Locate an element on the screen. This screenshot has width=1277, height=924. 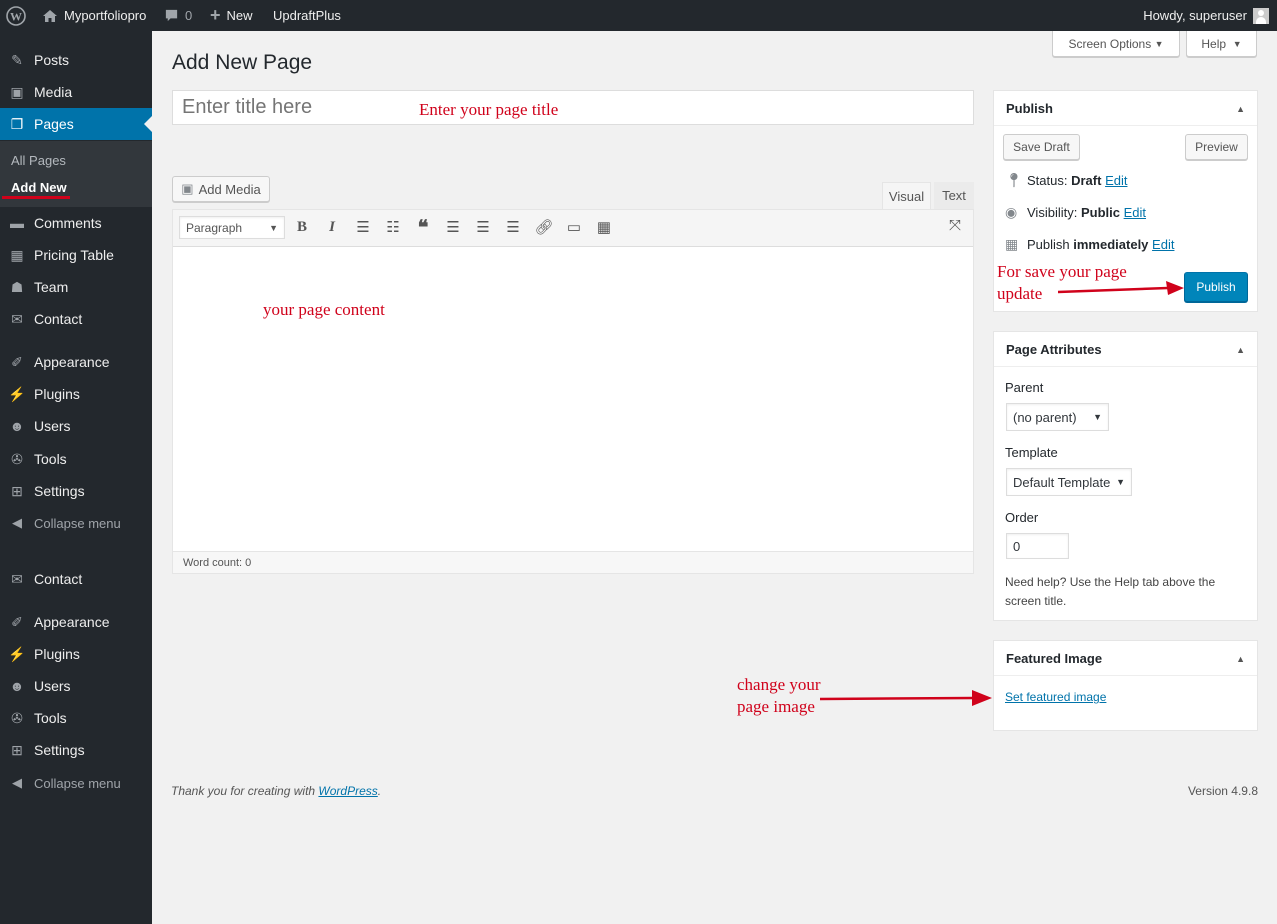
home-icon is located at coordinates (50, 15).